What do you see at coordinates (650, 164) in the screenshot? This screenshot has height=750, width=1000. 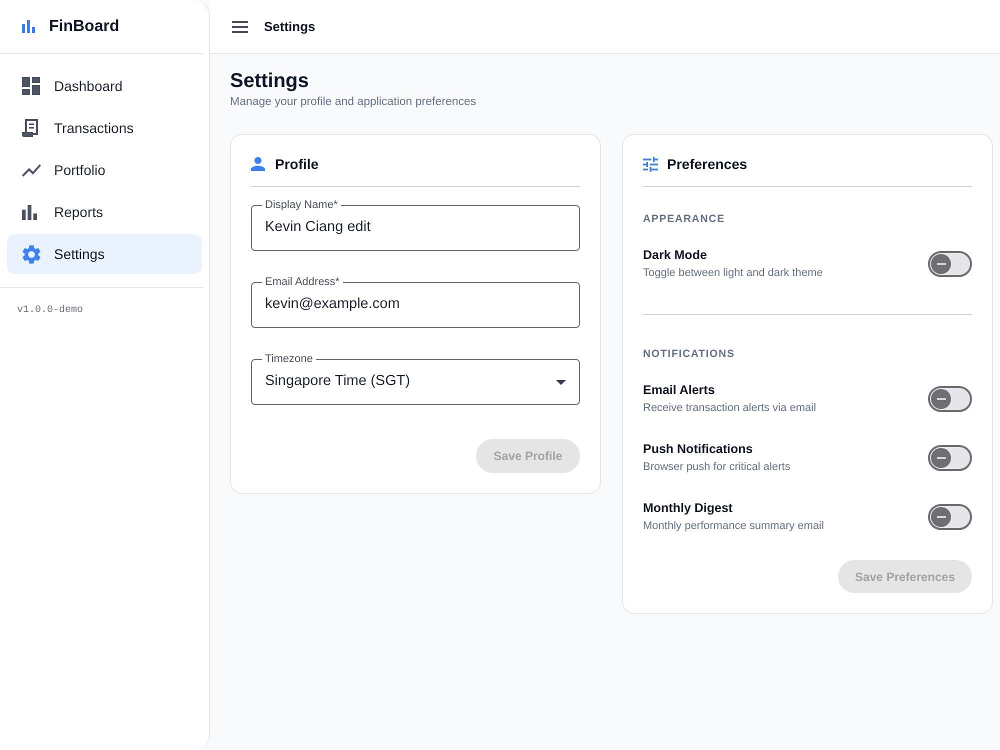 I see `sliders-icon` at bounding box center [650, 164].